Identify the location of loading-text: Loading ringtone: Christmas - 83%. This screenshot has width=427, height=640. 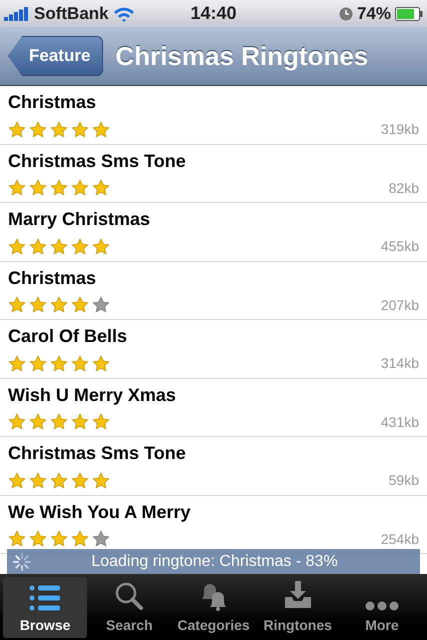
(214, 562).